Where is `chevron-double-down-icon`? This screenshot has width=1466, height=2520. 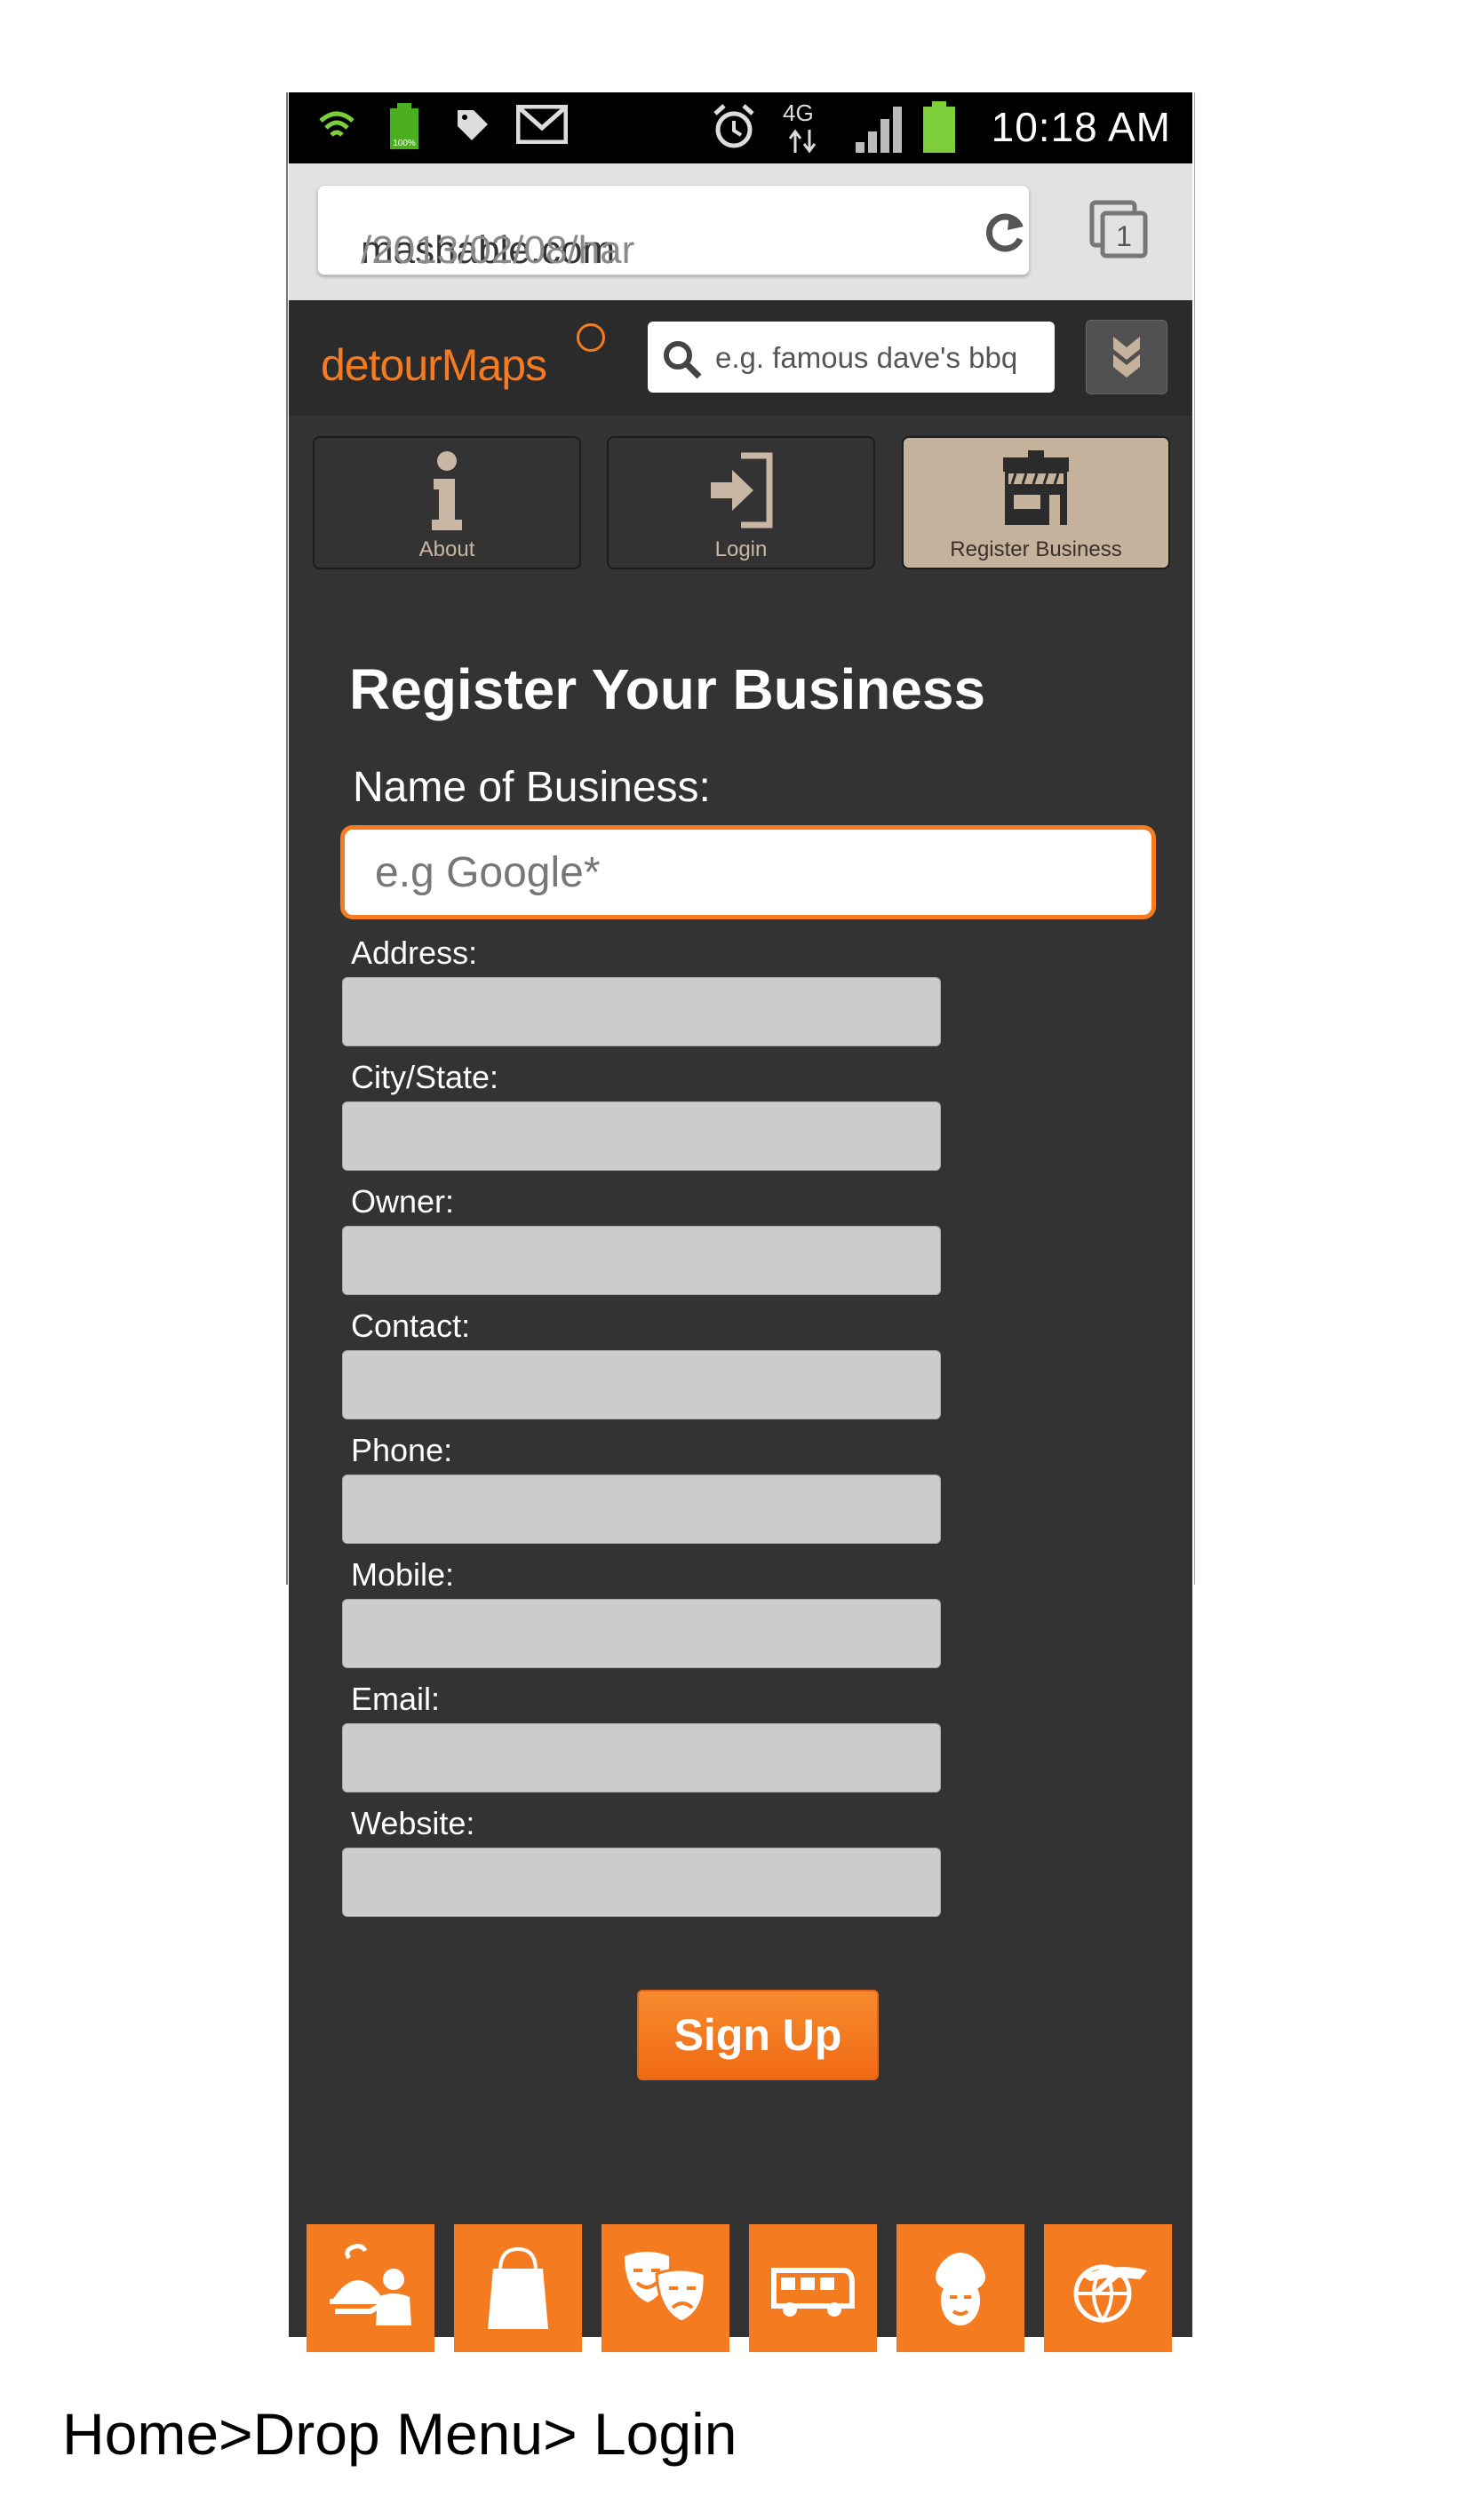
chevron-double-down-icon is located at coordinates (1126, 358).